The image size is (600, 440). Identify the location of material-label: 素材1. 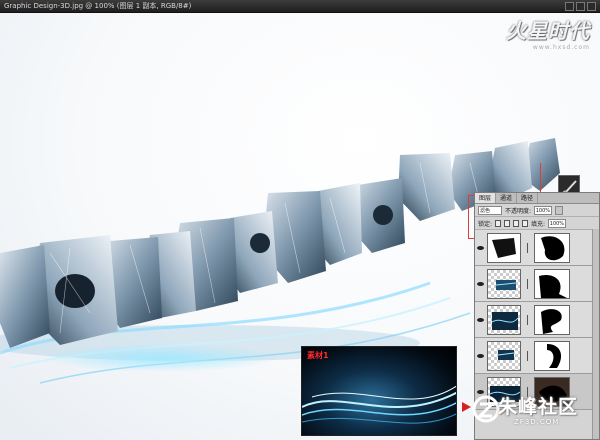
(318, 355).